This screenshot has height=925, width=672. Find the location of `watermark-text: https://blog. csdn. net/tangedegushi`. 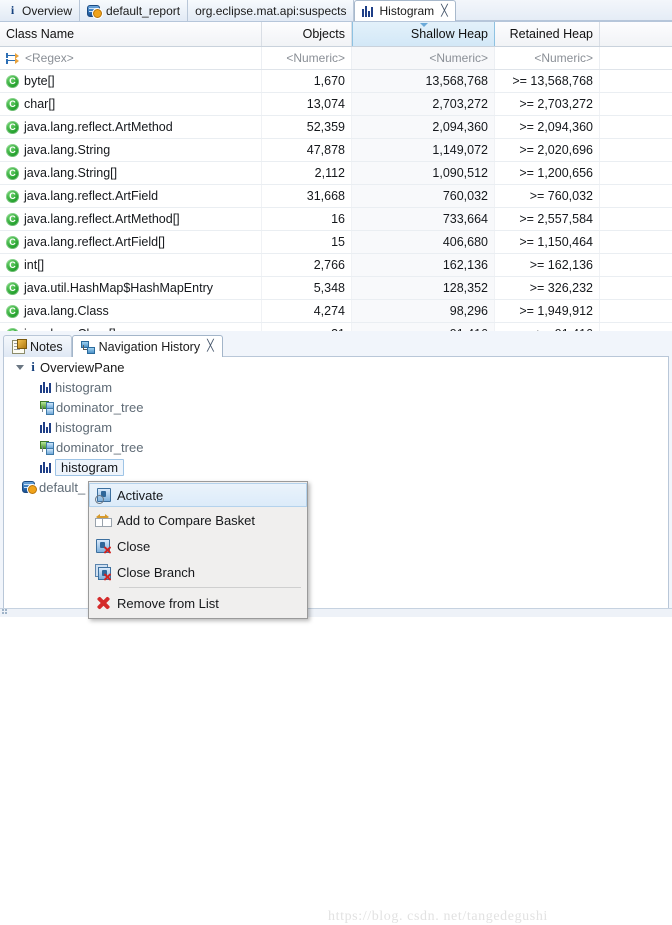

watermark-text: https://blog. csdn. net/tangedegushi is located at coordinates (438, 916).